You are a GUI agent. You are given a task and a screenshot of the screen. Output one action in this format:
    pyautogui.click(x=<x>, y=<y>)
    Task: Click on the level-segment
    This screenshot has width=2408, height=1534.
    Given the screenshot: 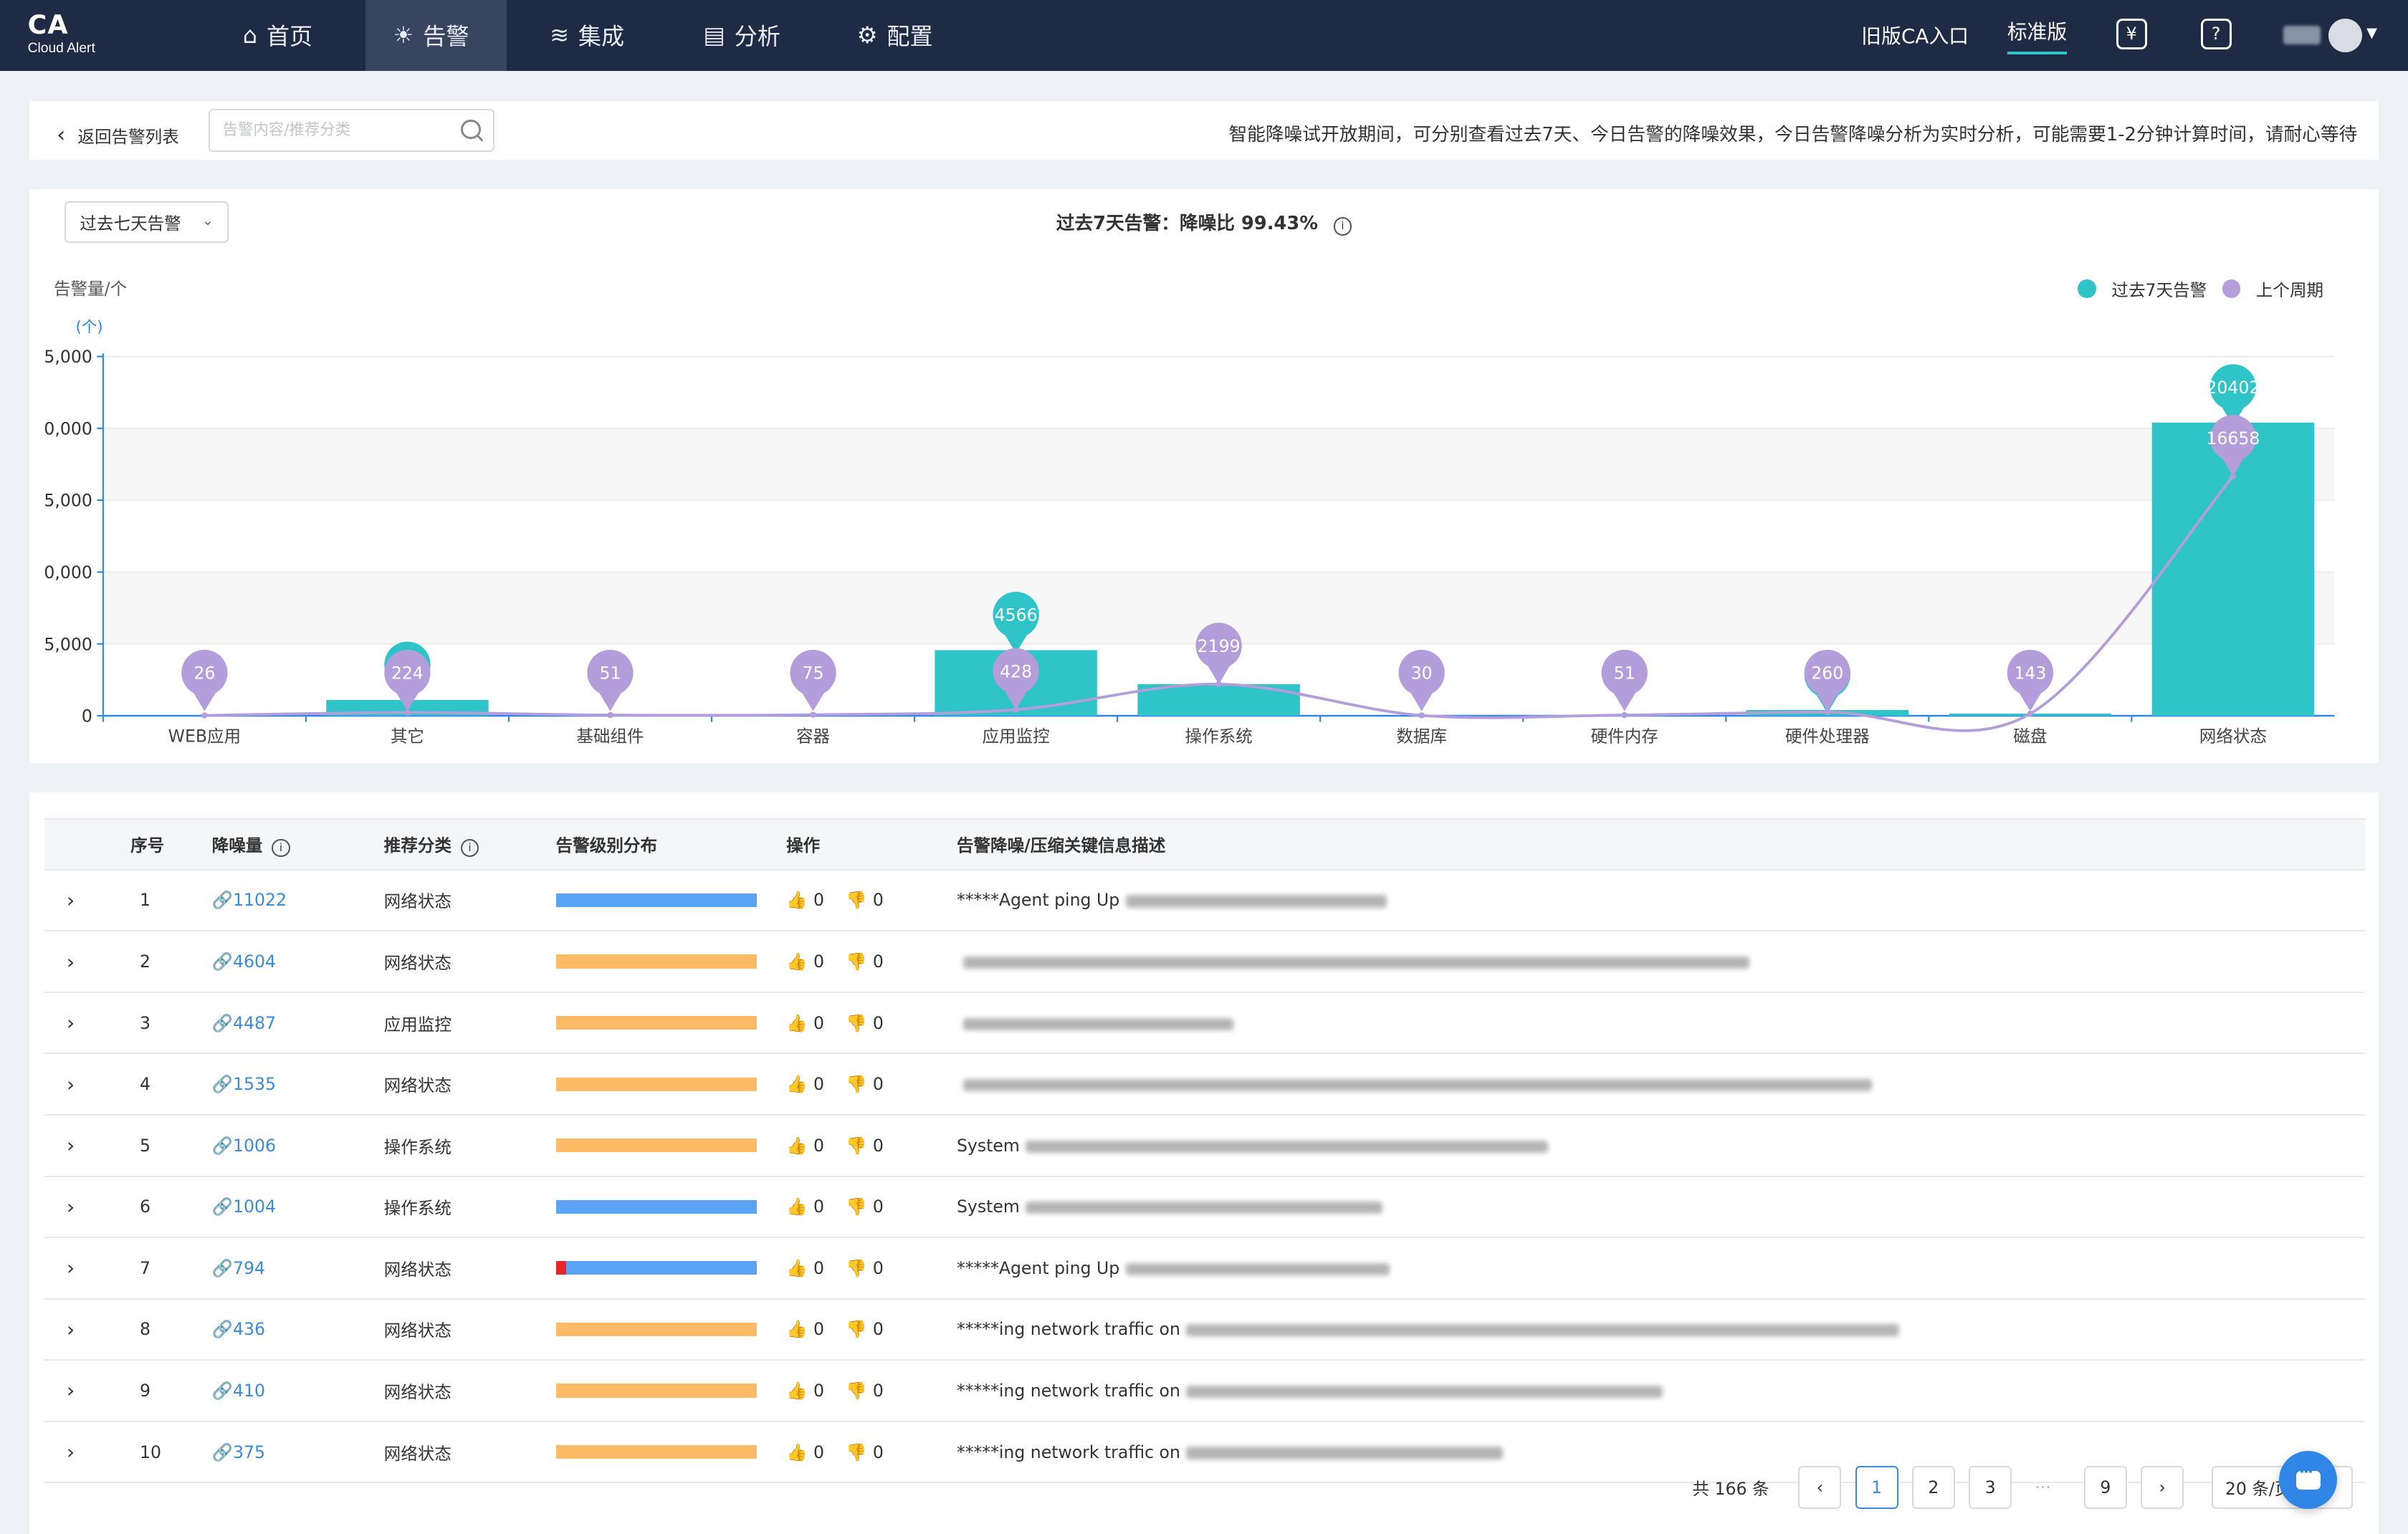 What is the action you would take?
    pyautogui.click(x=560, y=1268)
    